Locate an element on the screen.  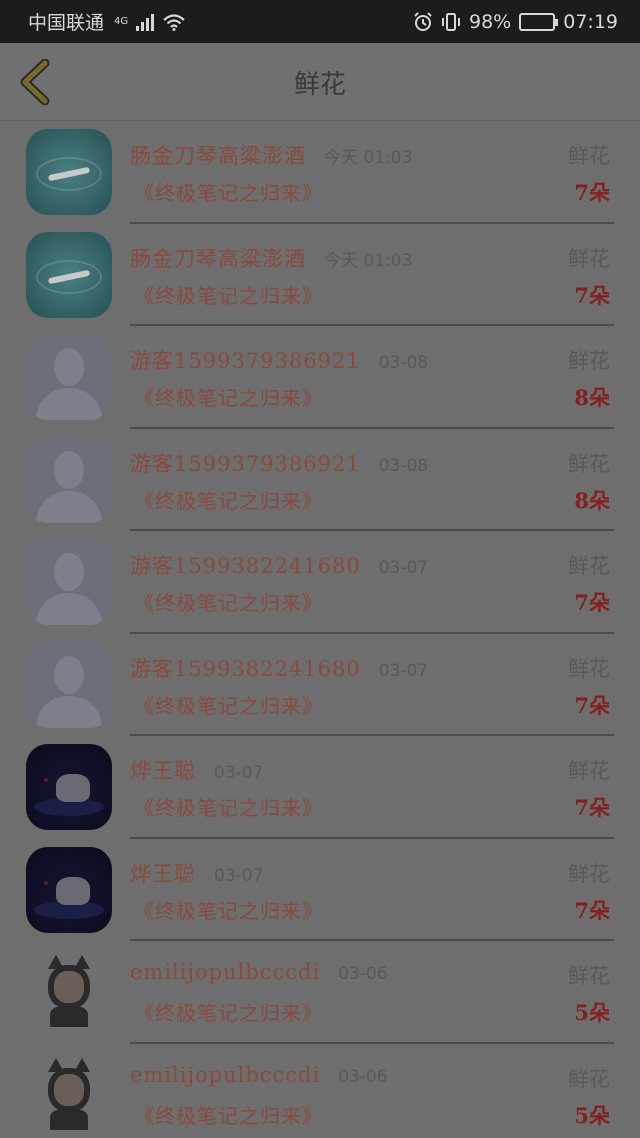
status-bar: 中国联通 4G 98% 07:19 is located at coordinates (320, 21).